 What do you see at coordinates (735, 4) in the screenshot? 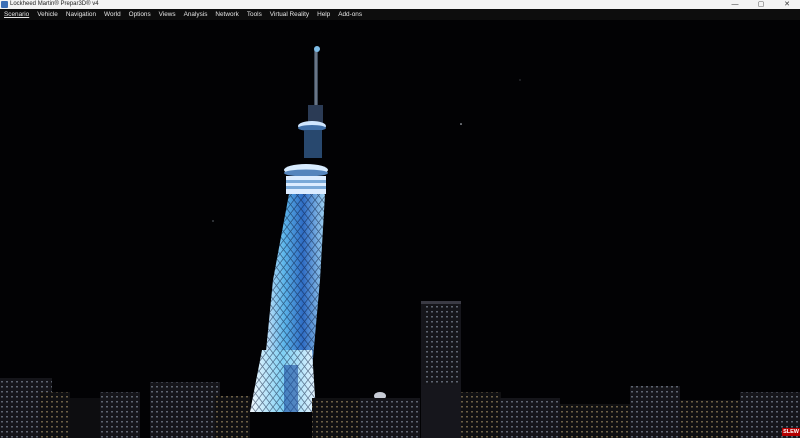
I see `minimize-button: —` at bounding box center [735, 4].